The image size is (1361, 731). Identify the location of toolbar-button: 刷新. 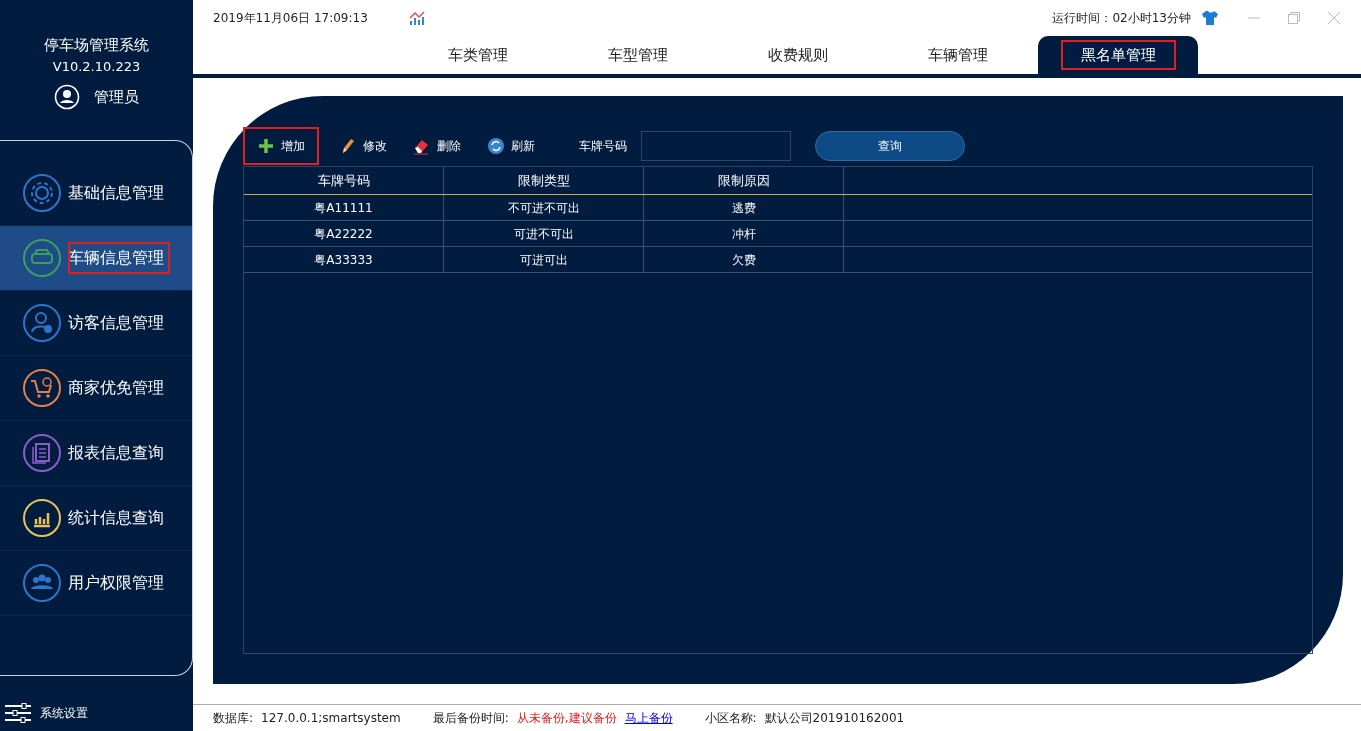
(511, 146).